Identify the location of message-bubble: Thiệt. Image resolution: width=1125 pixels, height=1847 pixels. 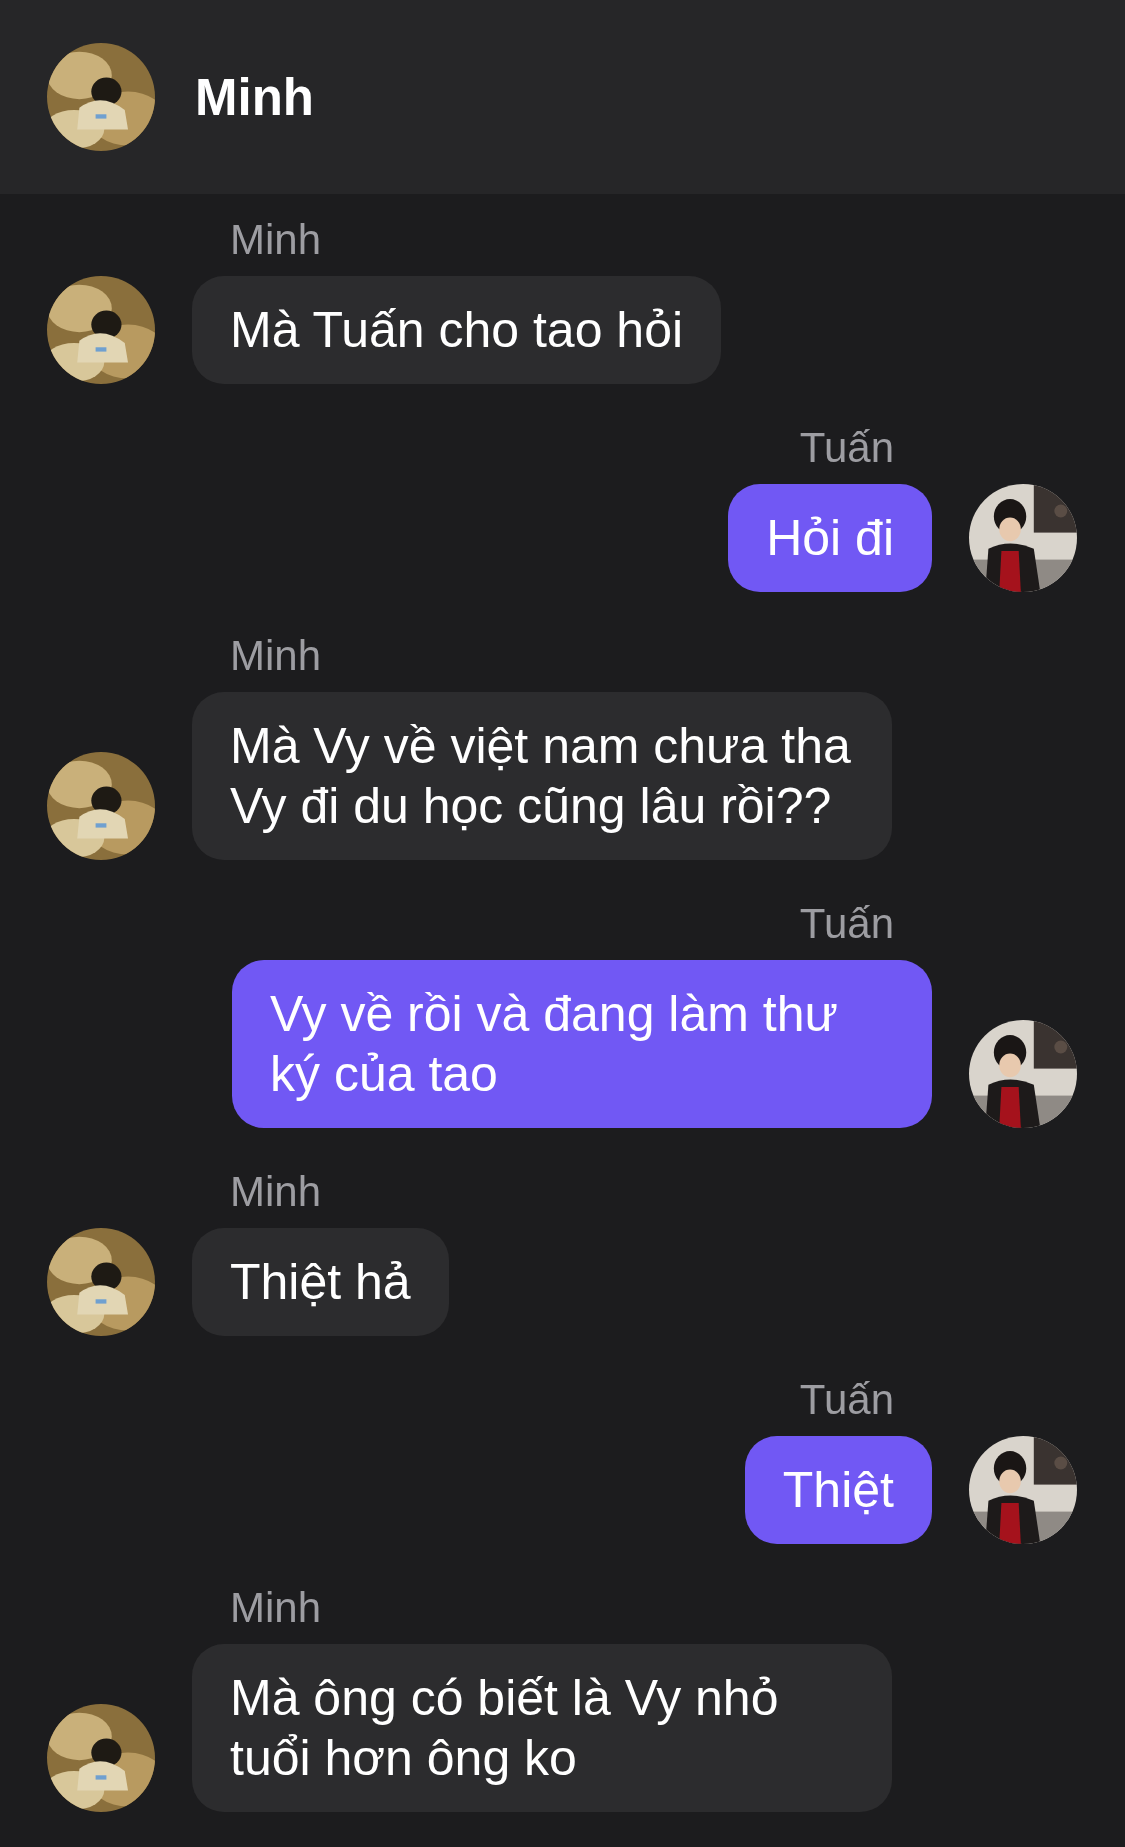
(838, 1490).